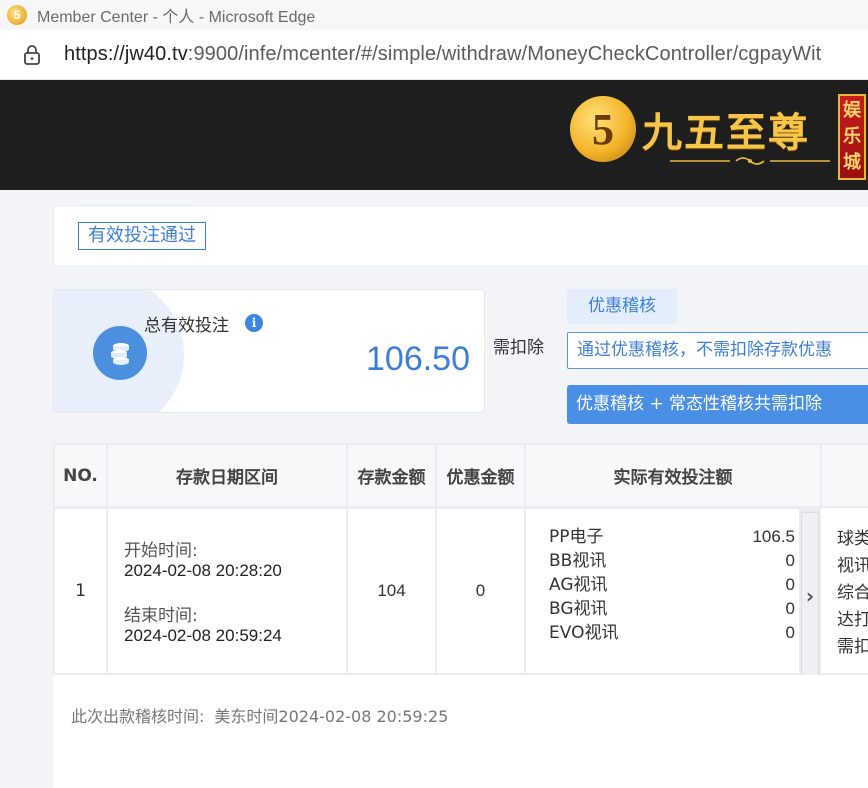 This screenshot has height=788, width=868. I want to click on site-header: 5 九五至尊 娱 乐 城, so click(434, 135).